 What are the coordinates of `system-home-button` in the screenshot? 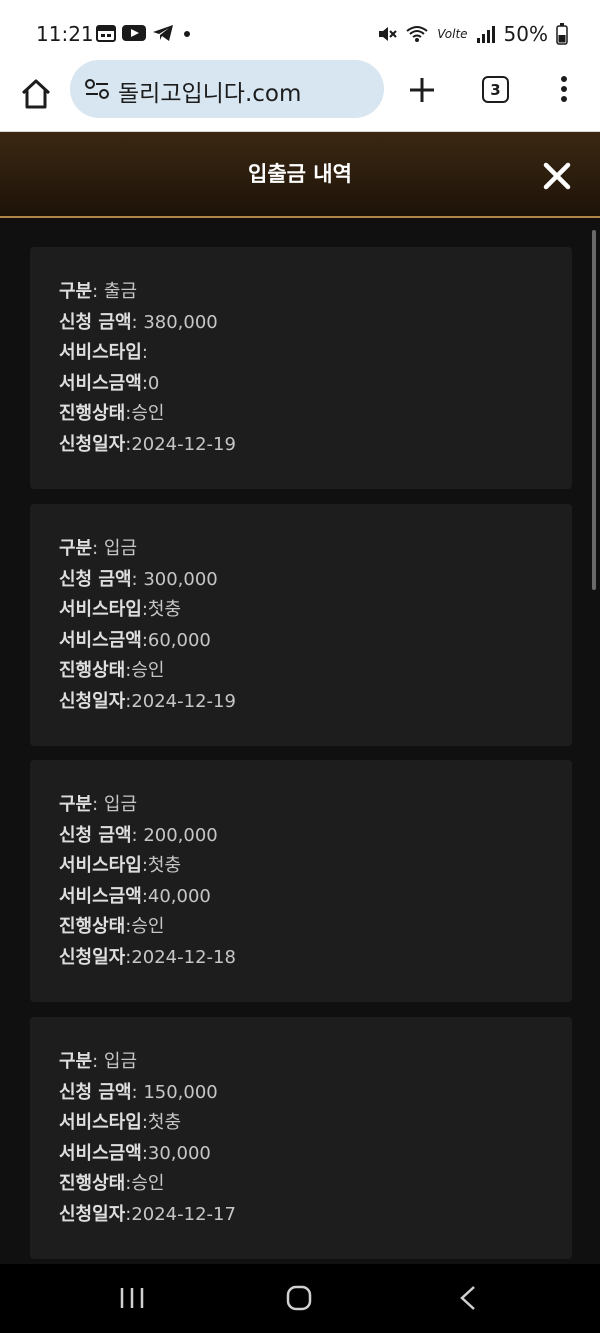 It's located at (299, 1298).